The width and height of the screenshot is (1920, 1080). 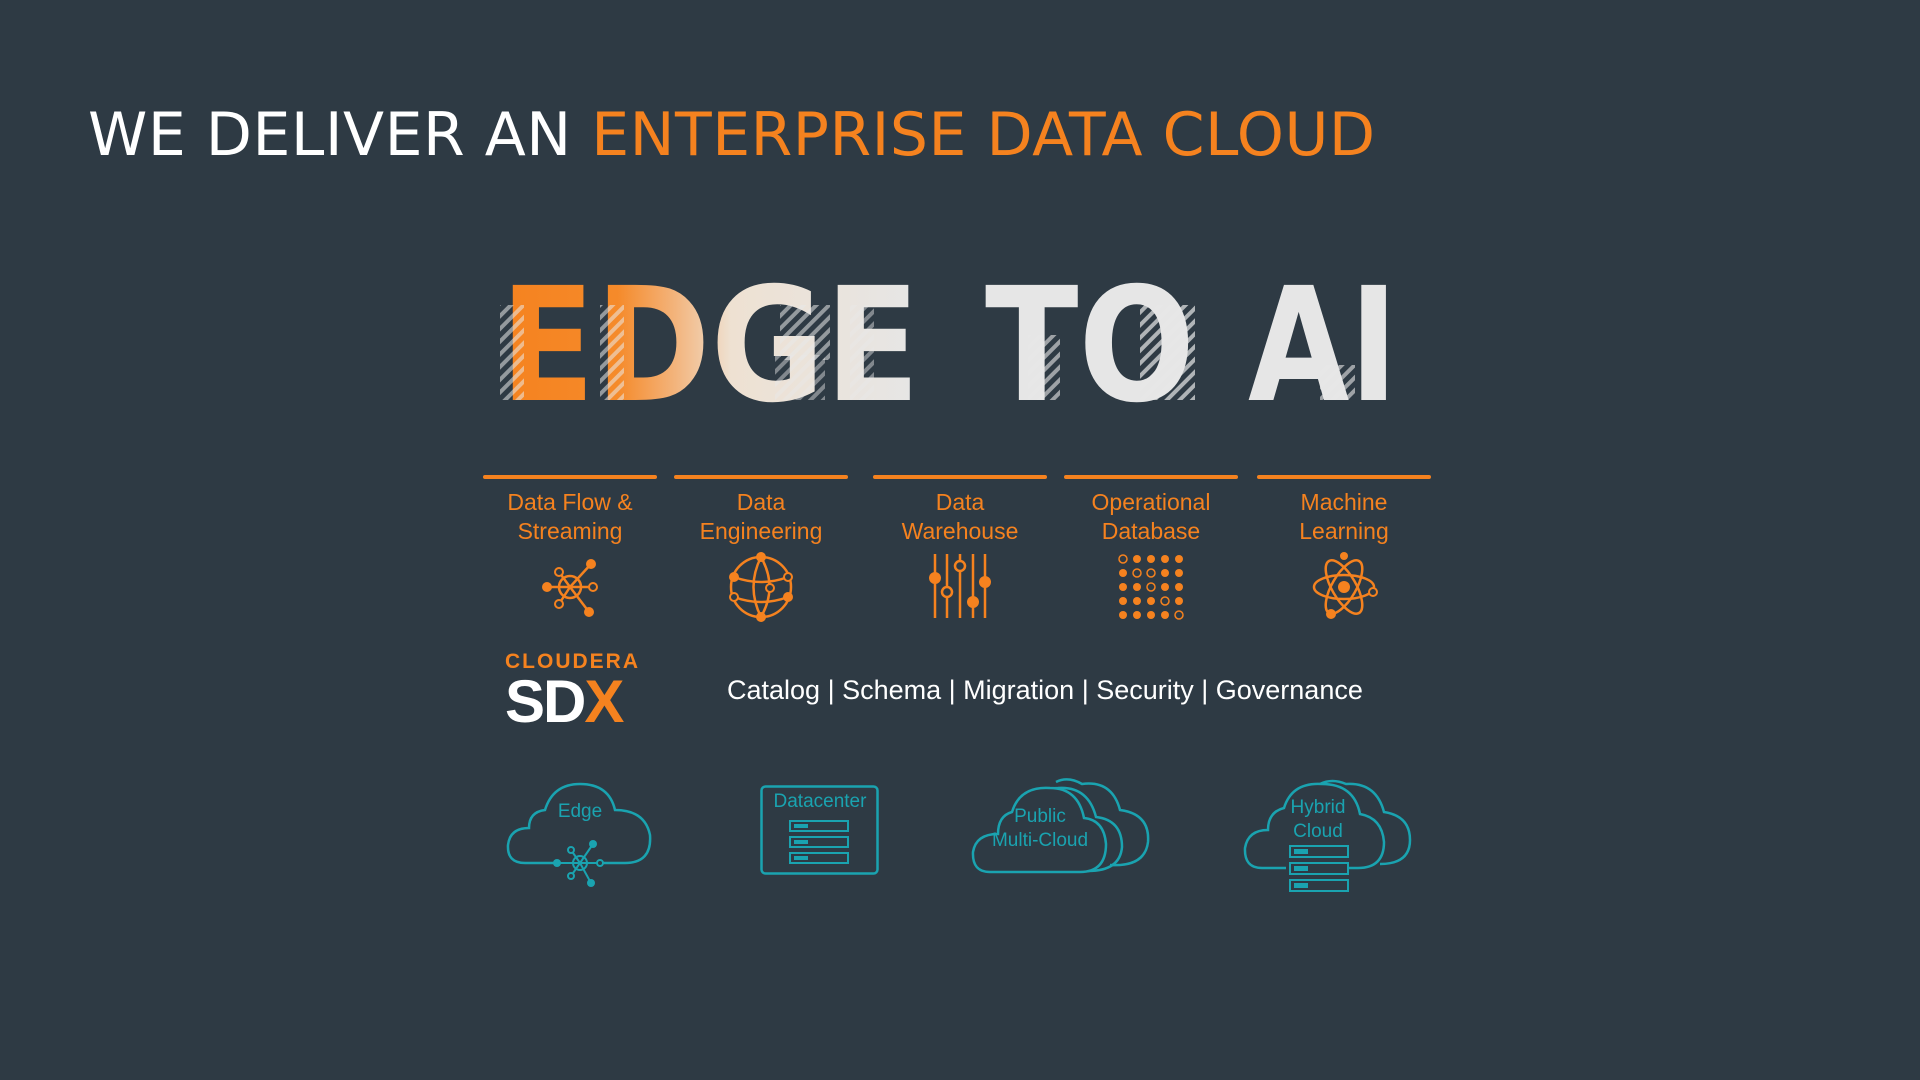 What do you see at coordinates (960, 516) in the screenshot?
I see `category-label: Data Warehouse` at bounding box center [960, 516].